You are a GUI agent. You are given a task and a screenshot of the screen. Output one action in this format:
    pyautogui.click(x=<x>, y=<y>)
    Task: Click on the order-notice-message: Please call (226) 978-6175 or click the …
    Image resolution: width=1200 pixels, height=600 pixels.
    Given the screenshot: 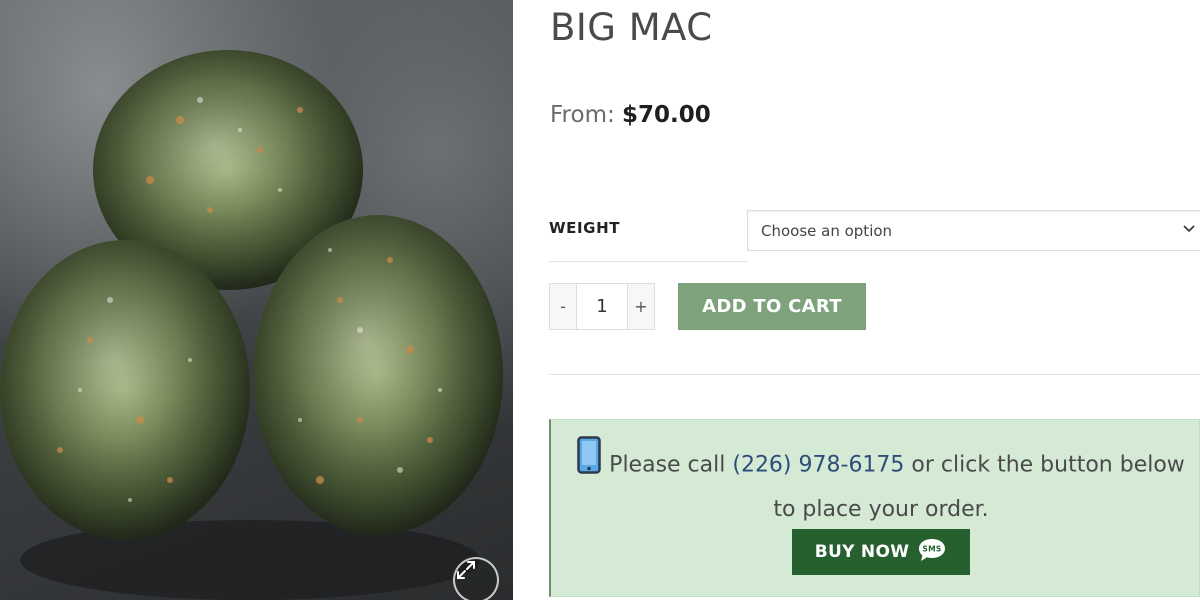 What is the action you would take?
    pyautogui.click(x=881, y=482)
    